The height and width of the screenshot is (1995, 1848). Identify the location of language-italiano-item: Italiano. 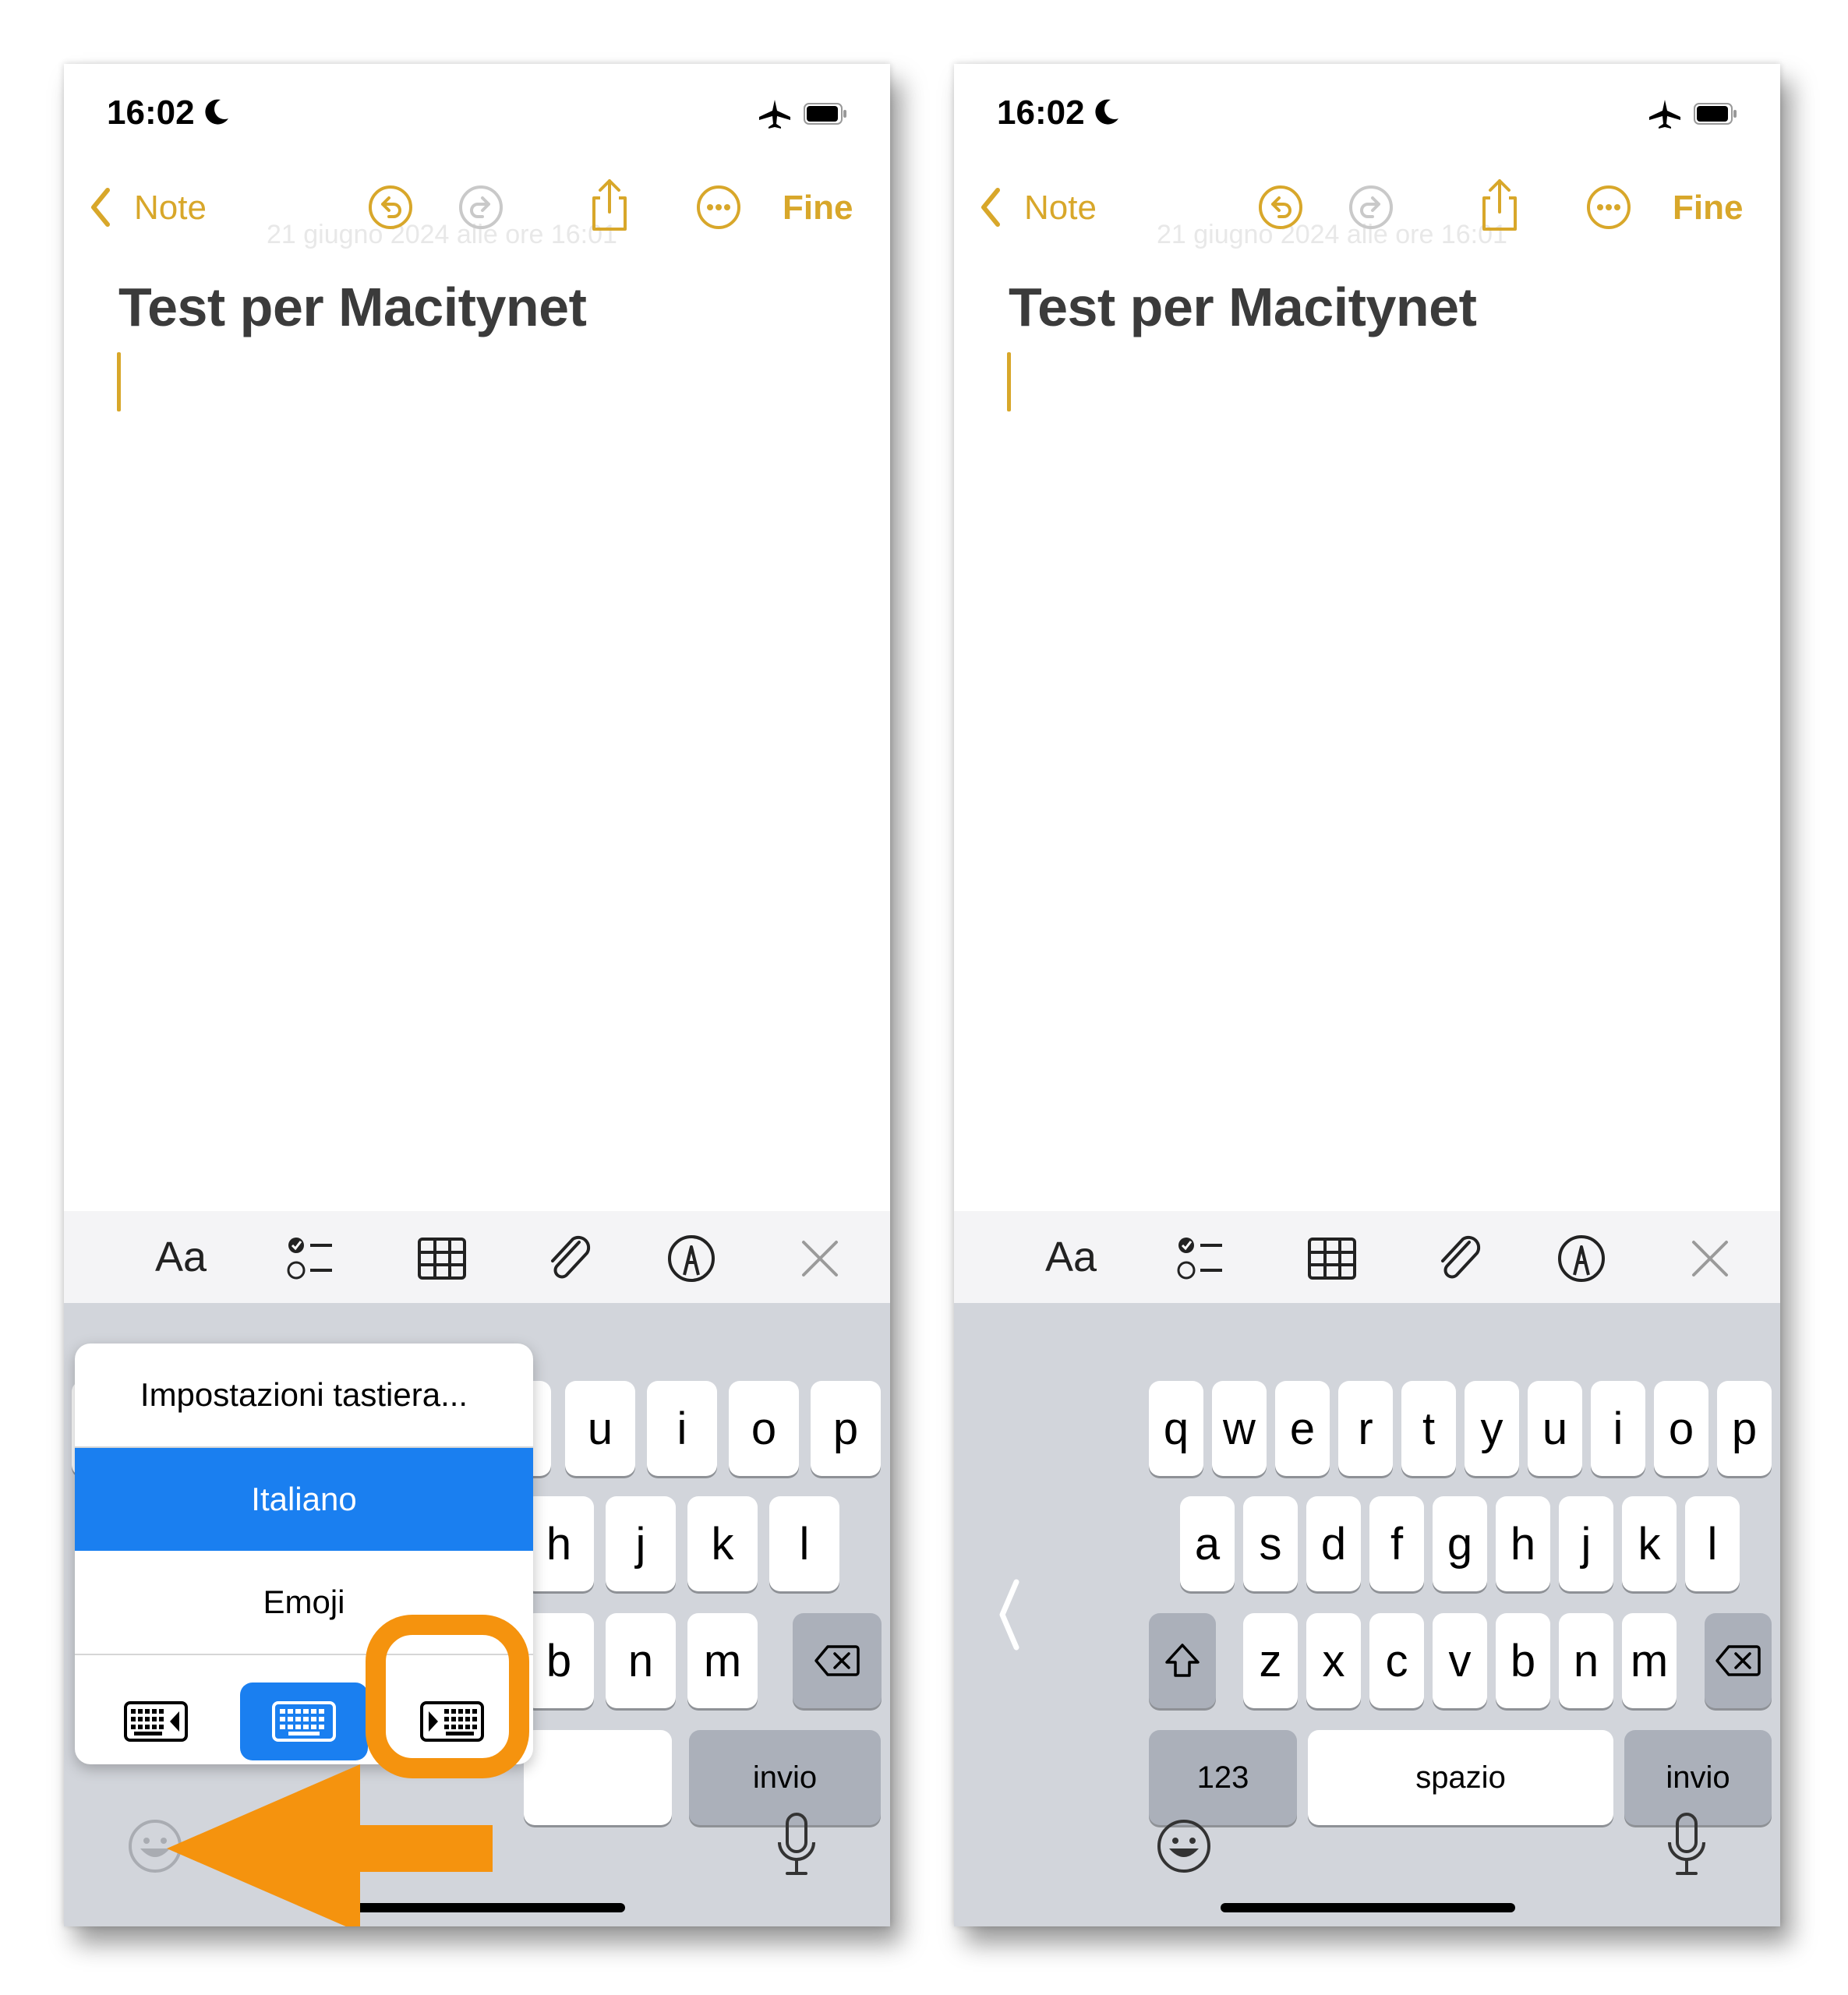
(304, 1499).